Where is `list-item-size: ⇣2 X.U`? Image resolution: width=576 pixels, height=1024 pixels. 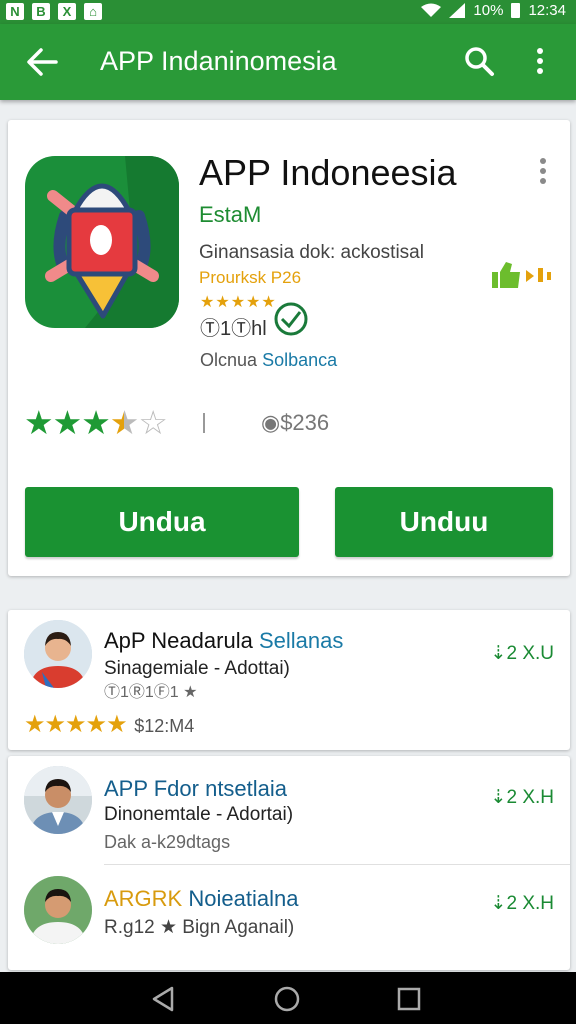 list-item-size: ⇣2 X.U is located at coordinates (522, 653).